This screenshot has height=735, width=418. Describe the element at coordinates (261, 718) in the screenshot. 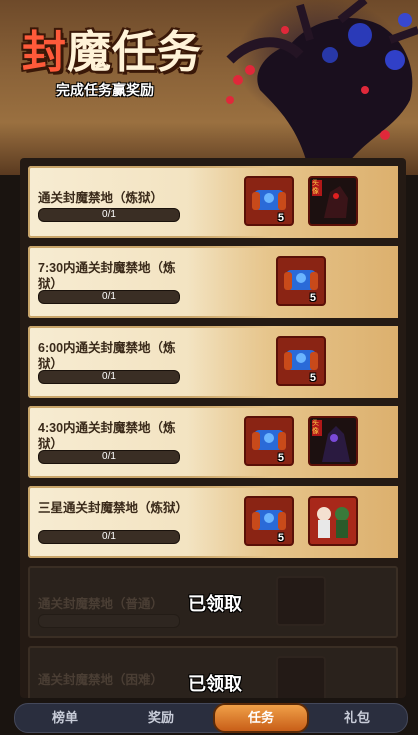

I see `tab-tasks: 任务` at that location.